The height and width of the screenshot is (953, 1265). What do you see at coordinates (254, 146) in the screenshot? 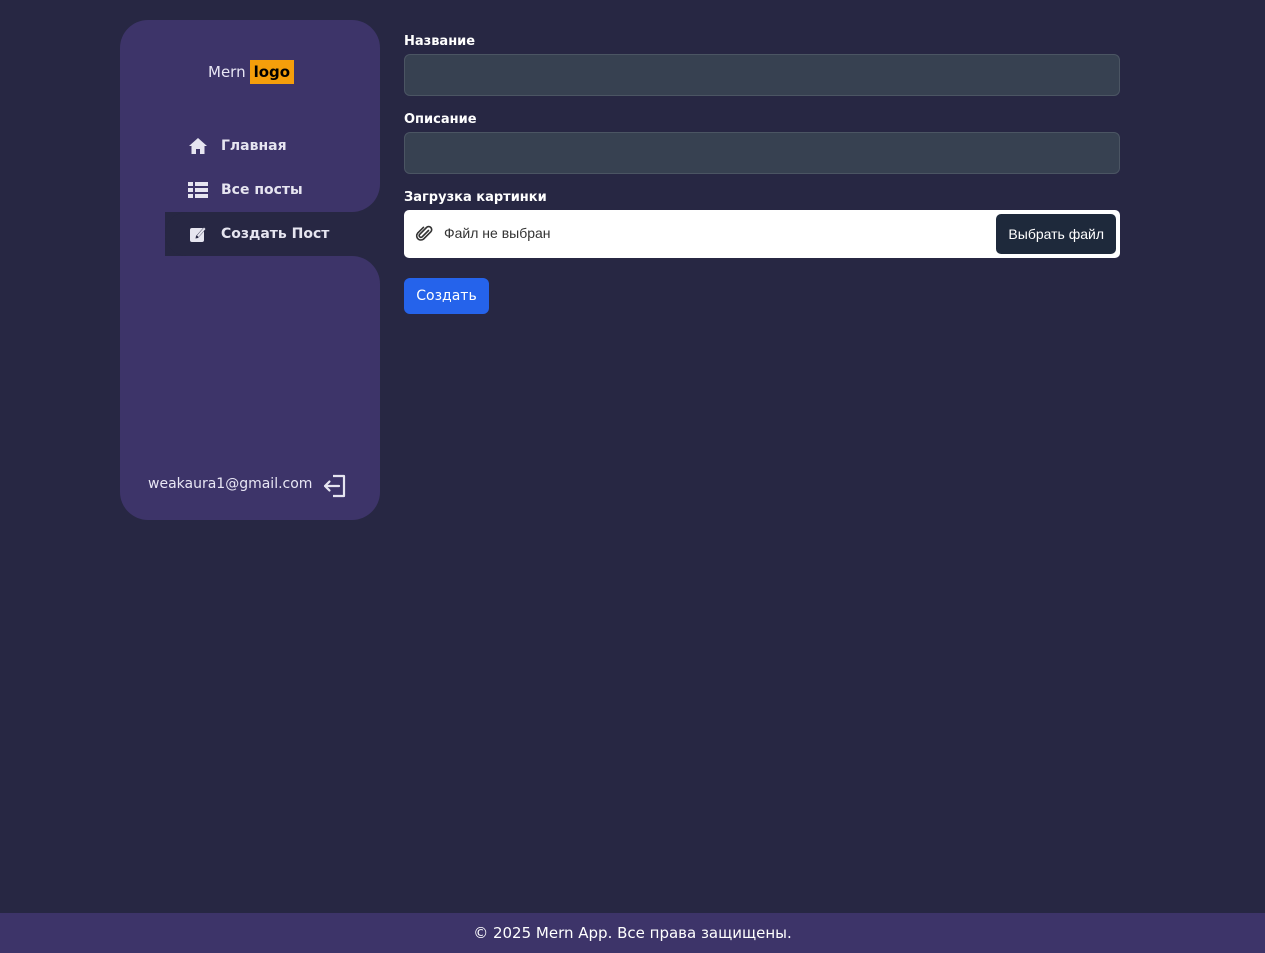
I see `nav-label-home: Главная` at bounding box center [254, 146].